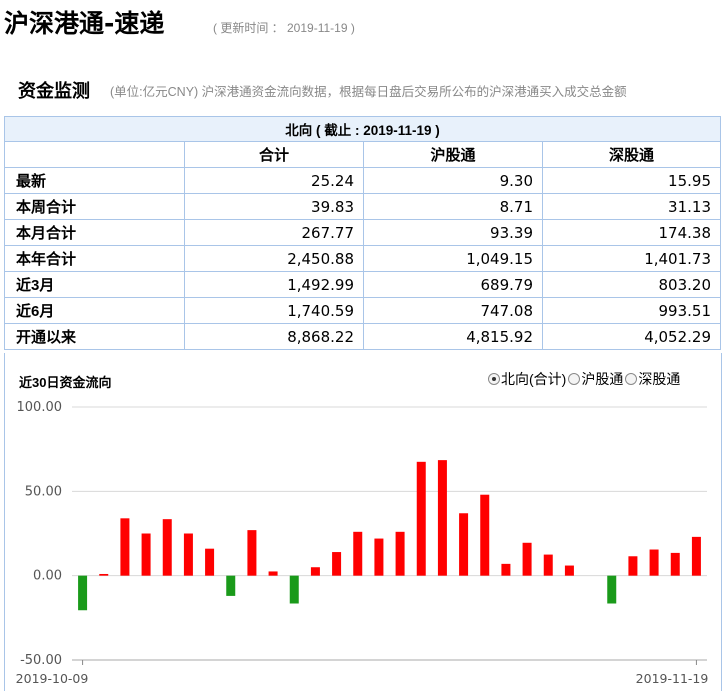 This screenshot has height=691, width=727. Describe the element at coordinates (40, 407) in the screenshot. I see `y-tick-label: 100.00` at that location.